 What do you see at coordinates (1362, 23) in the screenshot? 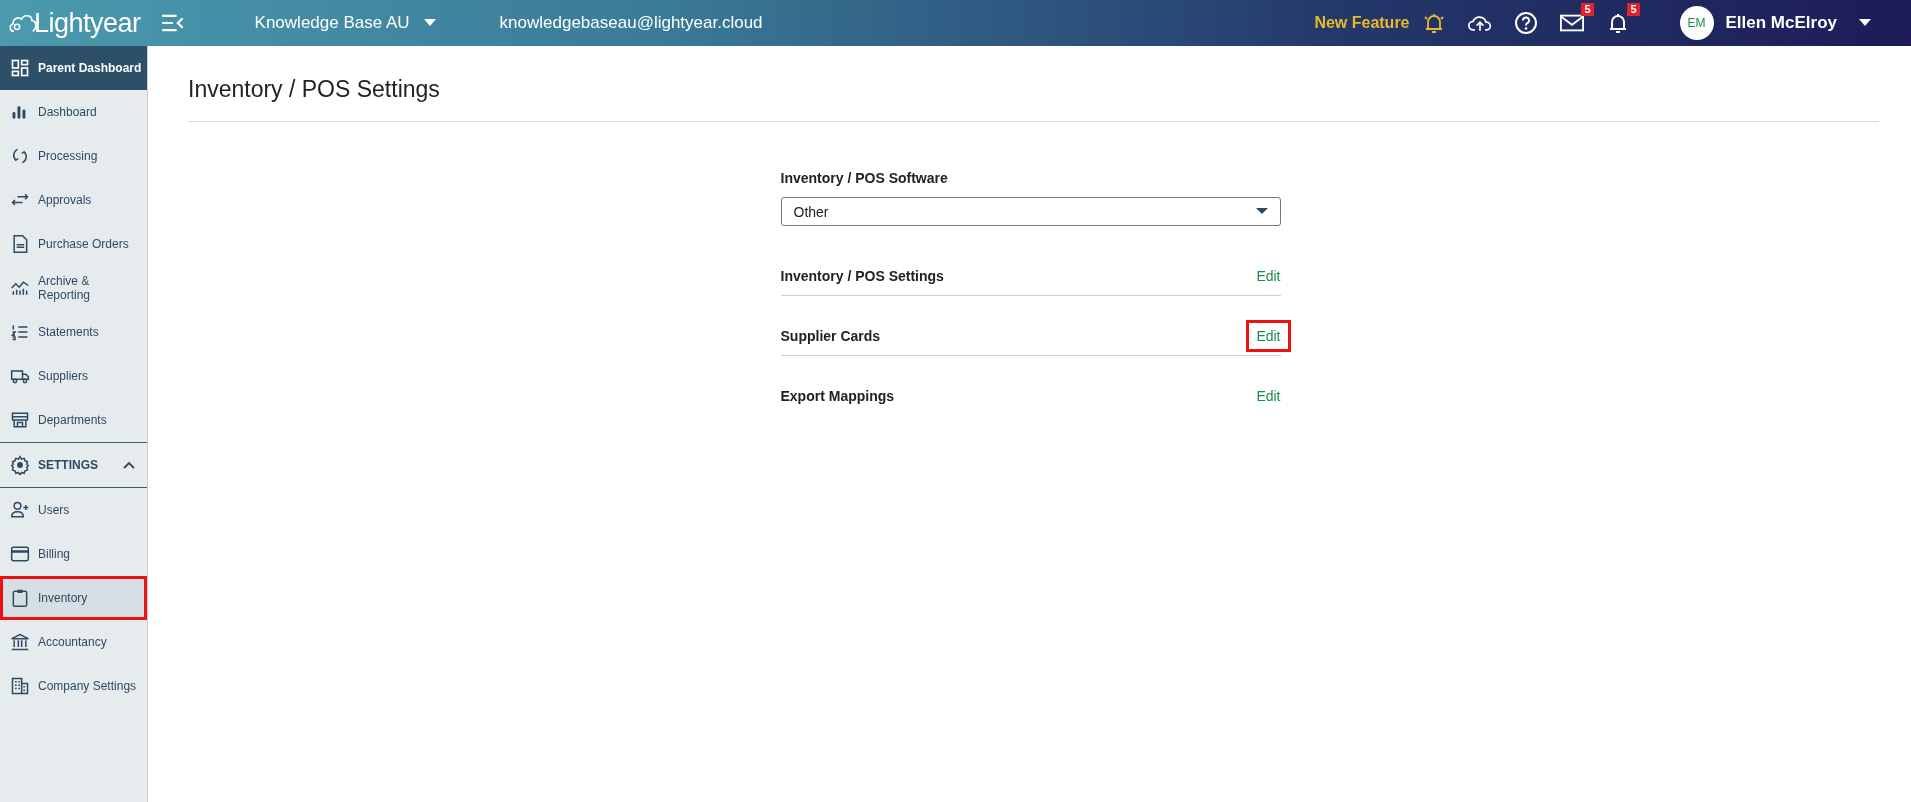
I see `new-feature-link: New Feature` at bounding box center [1362, 23].